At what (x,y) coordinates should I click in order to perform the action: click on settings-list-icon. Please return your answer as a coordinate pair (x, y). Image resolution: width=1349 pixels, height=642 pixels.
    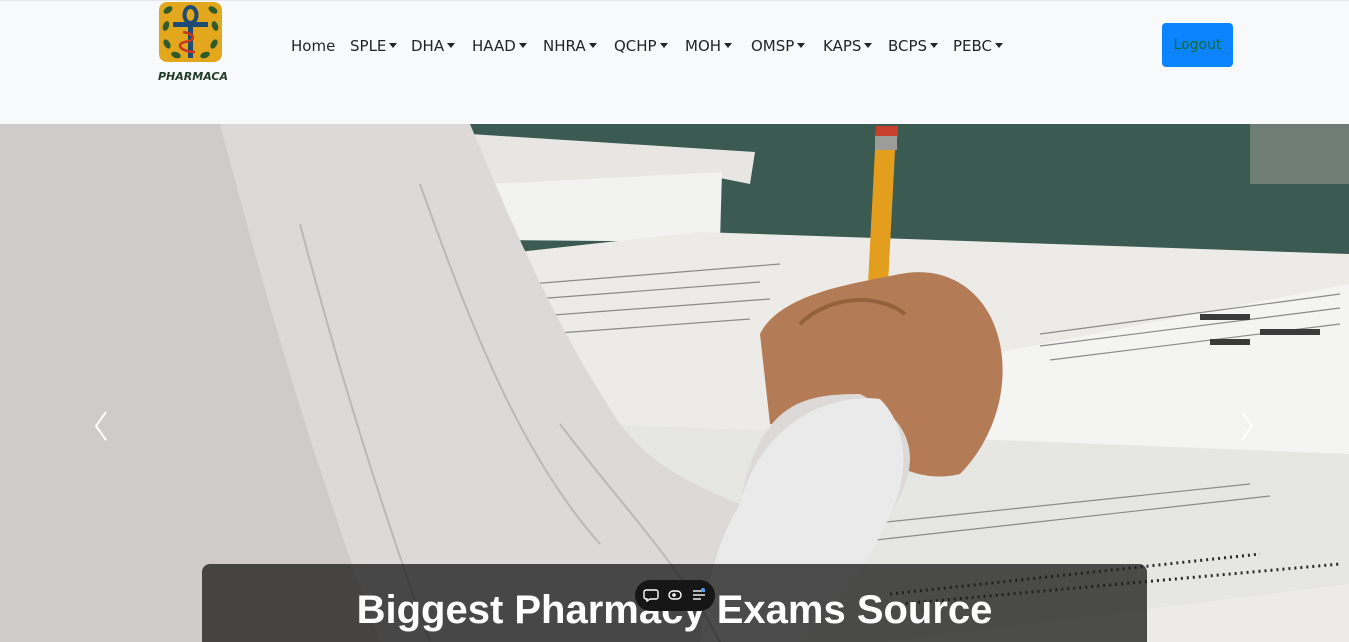
    Looking at the image, I should click on (699, 595).